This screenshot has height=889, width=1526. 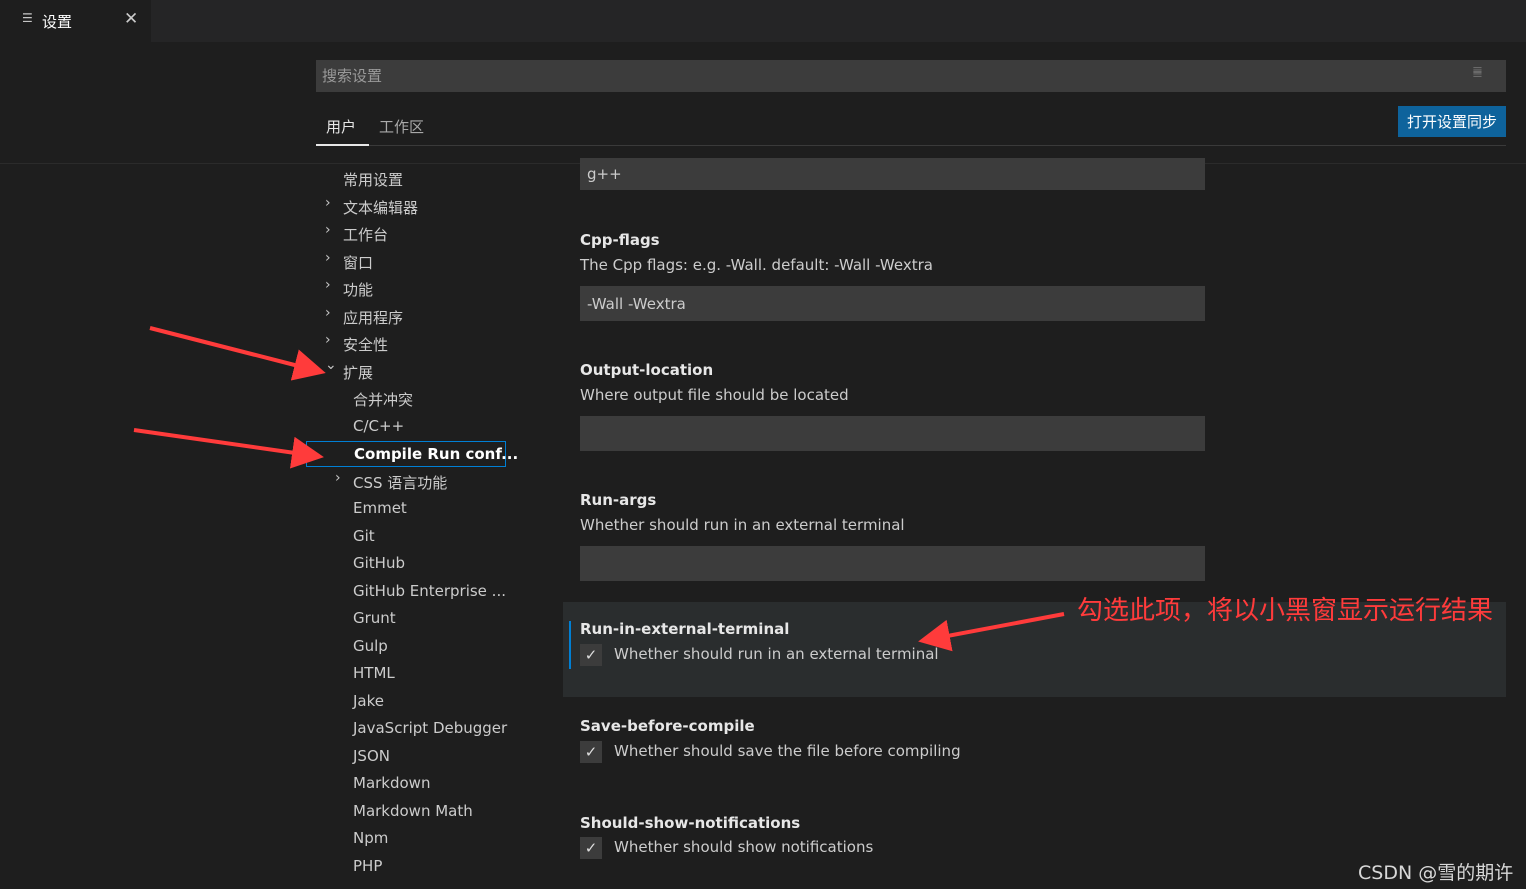 What do you see at coordinates (131, 19) in the screenshot?
I see `close-icon: ✕` at bounding box center [131, 19].